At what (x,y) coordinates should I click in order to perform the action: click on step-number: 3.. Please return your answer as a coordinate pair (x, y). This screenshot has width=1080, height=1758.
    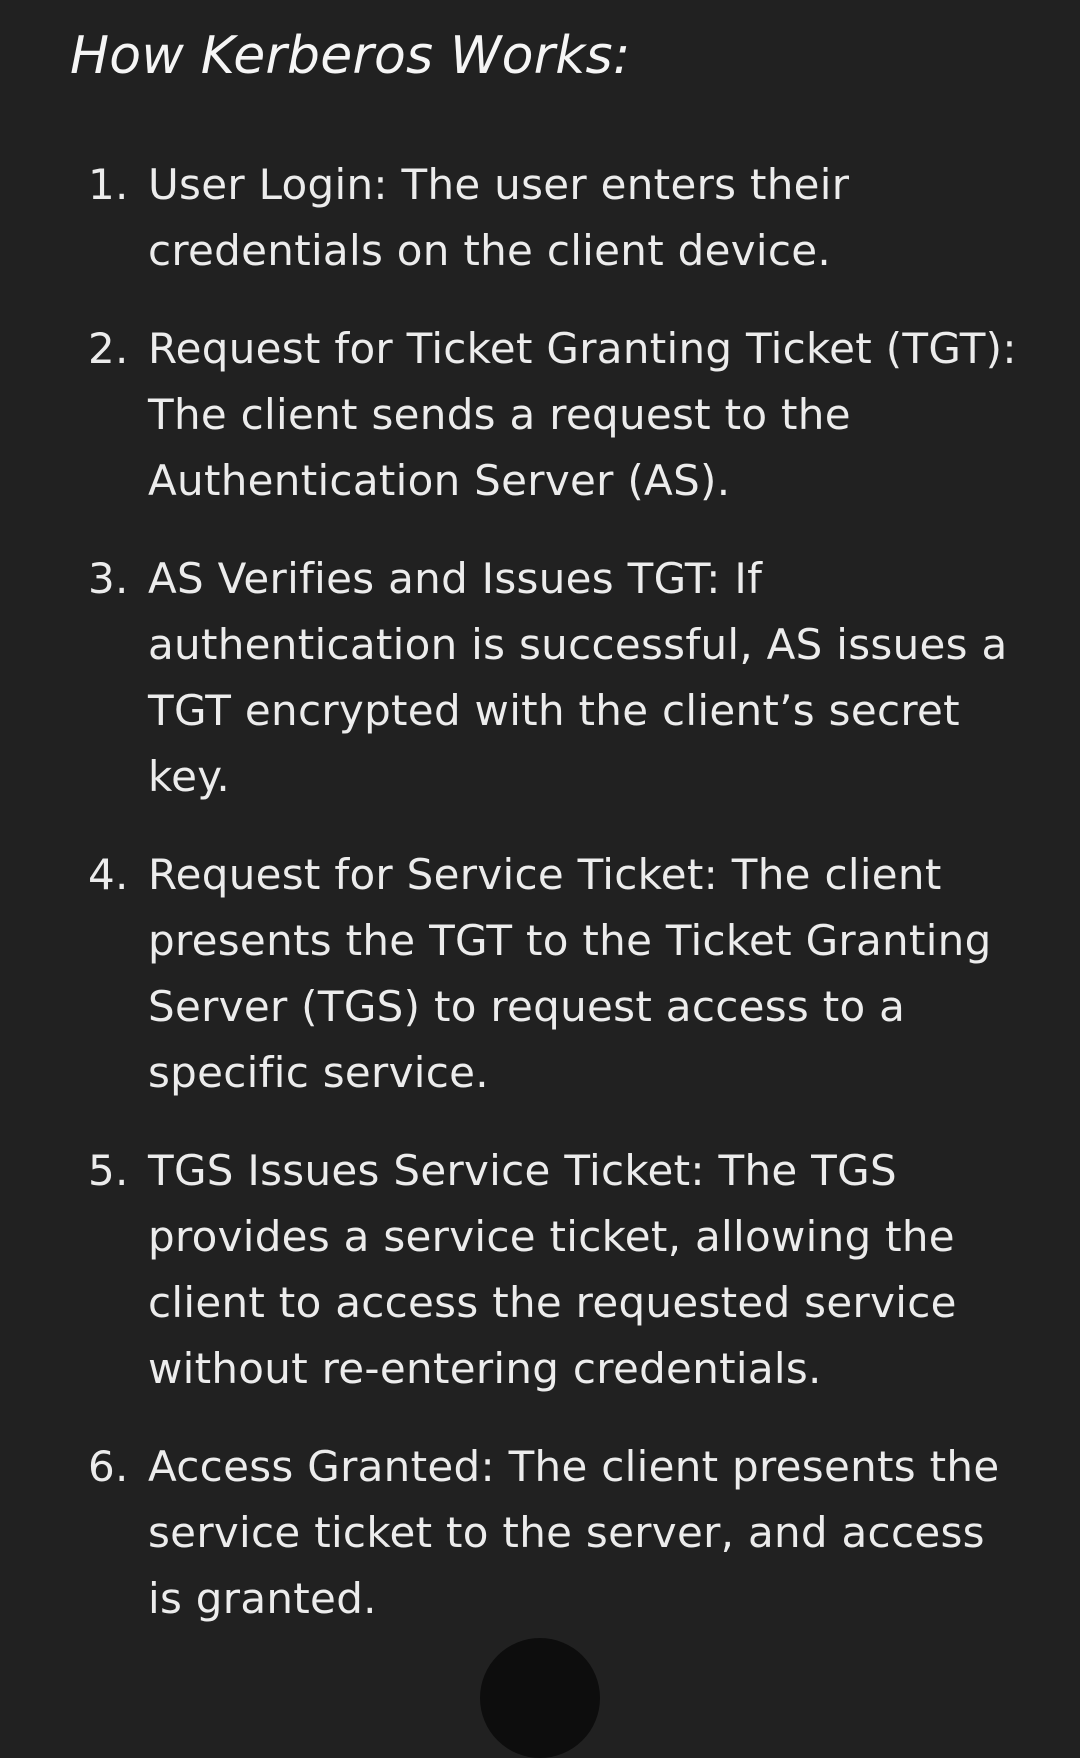
    Looking at the image, I should click on (108, 578).